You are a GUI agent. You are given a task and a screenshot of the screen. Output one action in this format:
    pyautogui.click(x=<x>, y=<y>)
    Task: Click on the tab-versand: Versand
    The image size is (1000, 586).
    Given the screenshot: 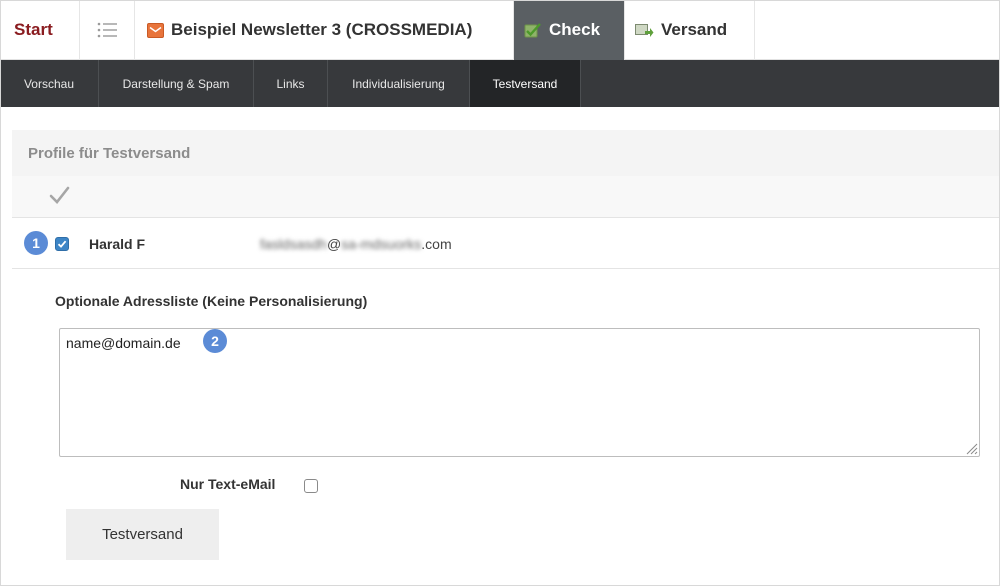 What is the action you would take?
    pyautogui.click(x=690, y=30)
    